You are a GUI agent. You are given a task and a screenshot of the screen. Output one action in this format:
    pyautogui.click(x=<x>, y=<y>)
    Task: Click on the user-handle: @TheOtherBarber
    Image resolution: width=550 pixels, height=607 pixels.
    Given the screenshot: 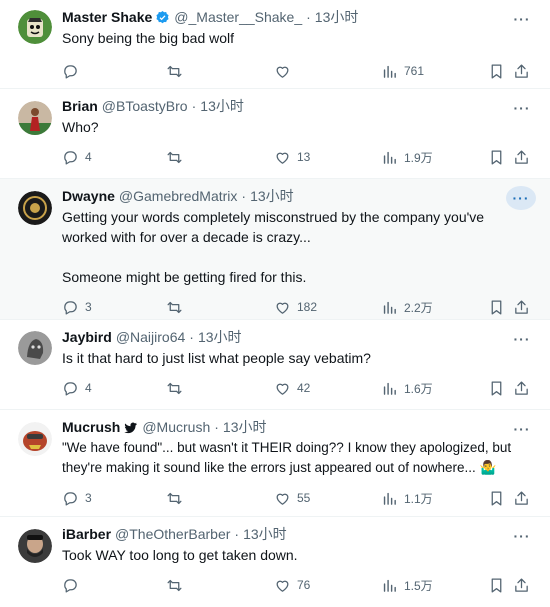 What is the action you would take?
    pyautogui.click(x=172, y=534)
    